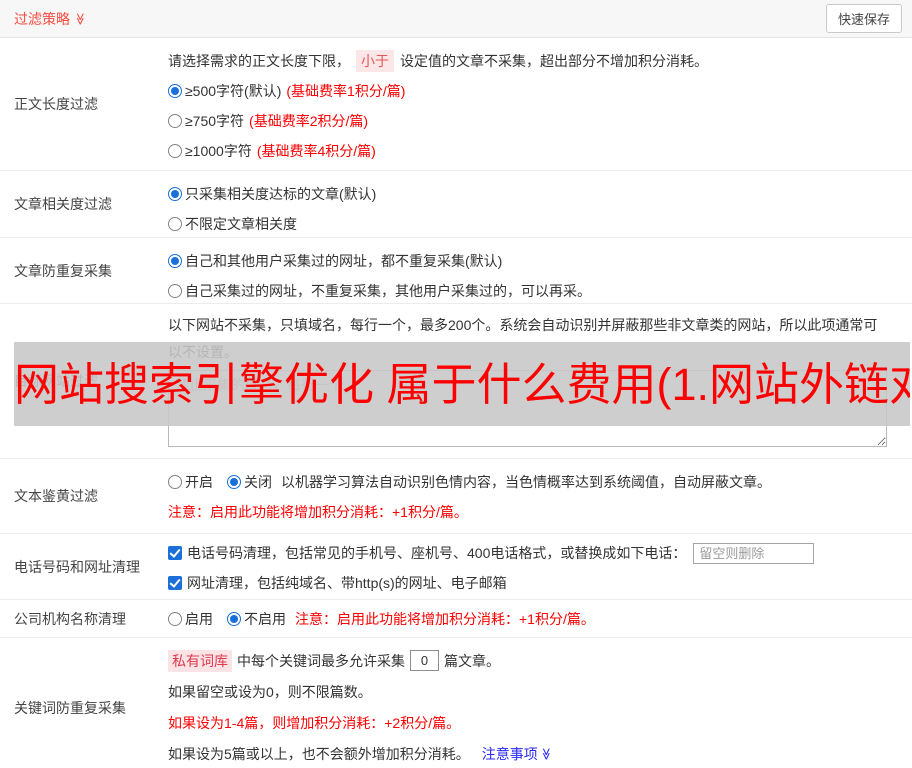 This screenshot has height=768, width=912. What do you see at coordinates (509, 753) in the screenshot?
I see `notice-link-text: 注意事项` at bounding box center [509, 753].